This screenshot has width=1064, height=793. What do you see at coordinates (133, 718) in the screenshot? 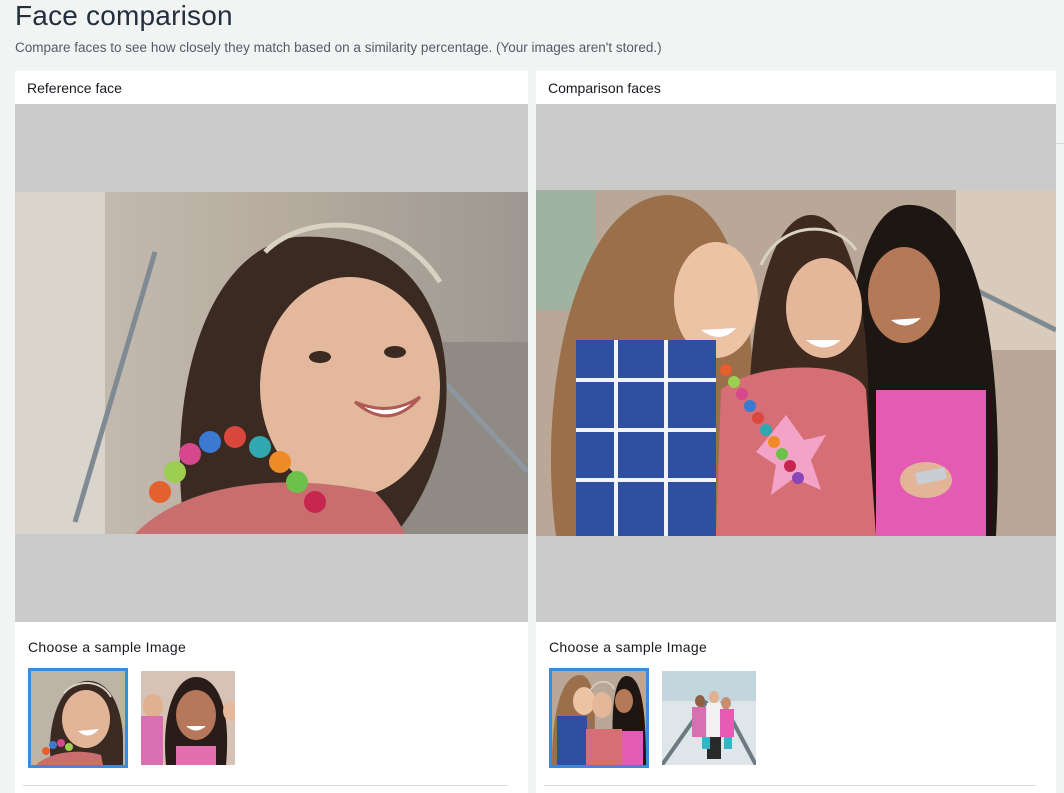
I see `reference-thumbnail-list` at bounding box center [133, 718].